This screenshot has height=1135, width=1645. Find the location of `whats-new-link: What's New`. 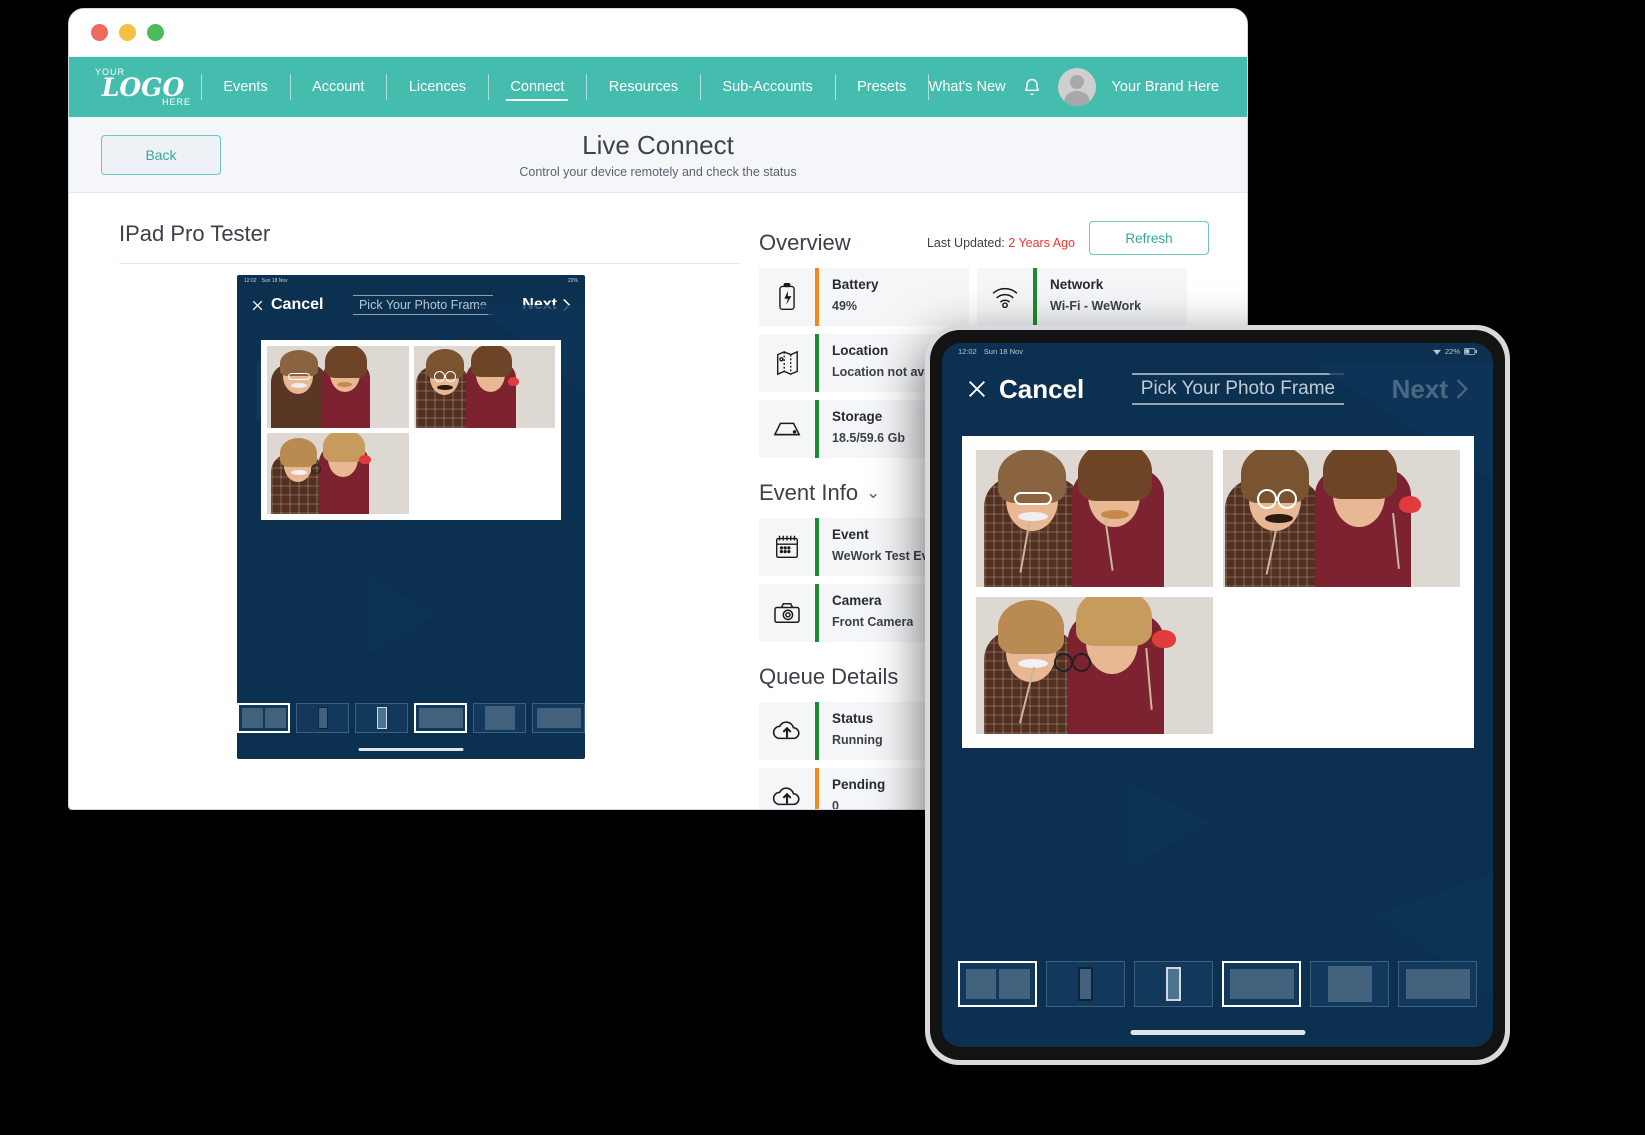

whats-new-link: What's New is located at coordinates (967, 87).